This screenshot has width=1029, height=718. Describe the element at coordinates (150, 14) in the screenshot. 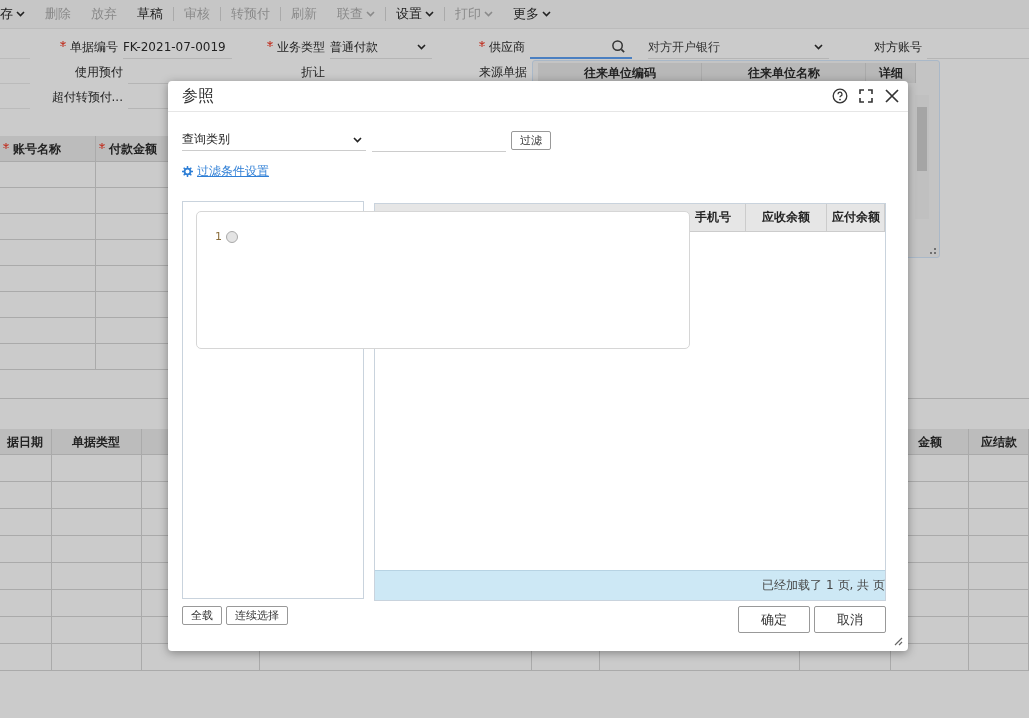

I see `toolbar-button: 草稿` at that location.